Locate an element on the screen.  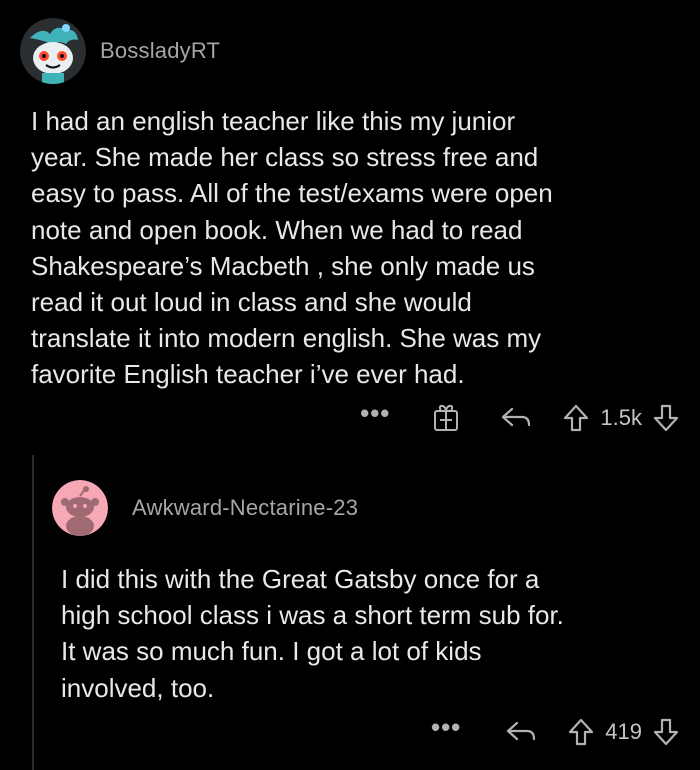
thread-line is located at coordinates (33, 612).